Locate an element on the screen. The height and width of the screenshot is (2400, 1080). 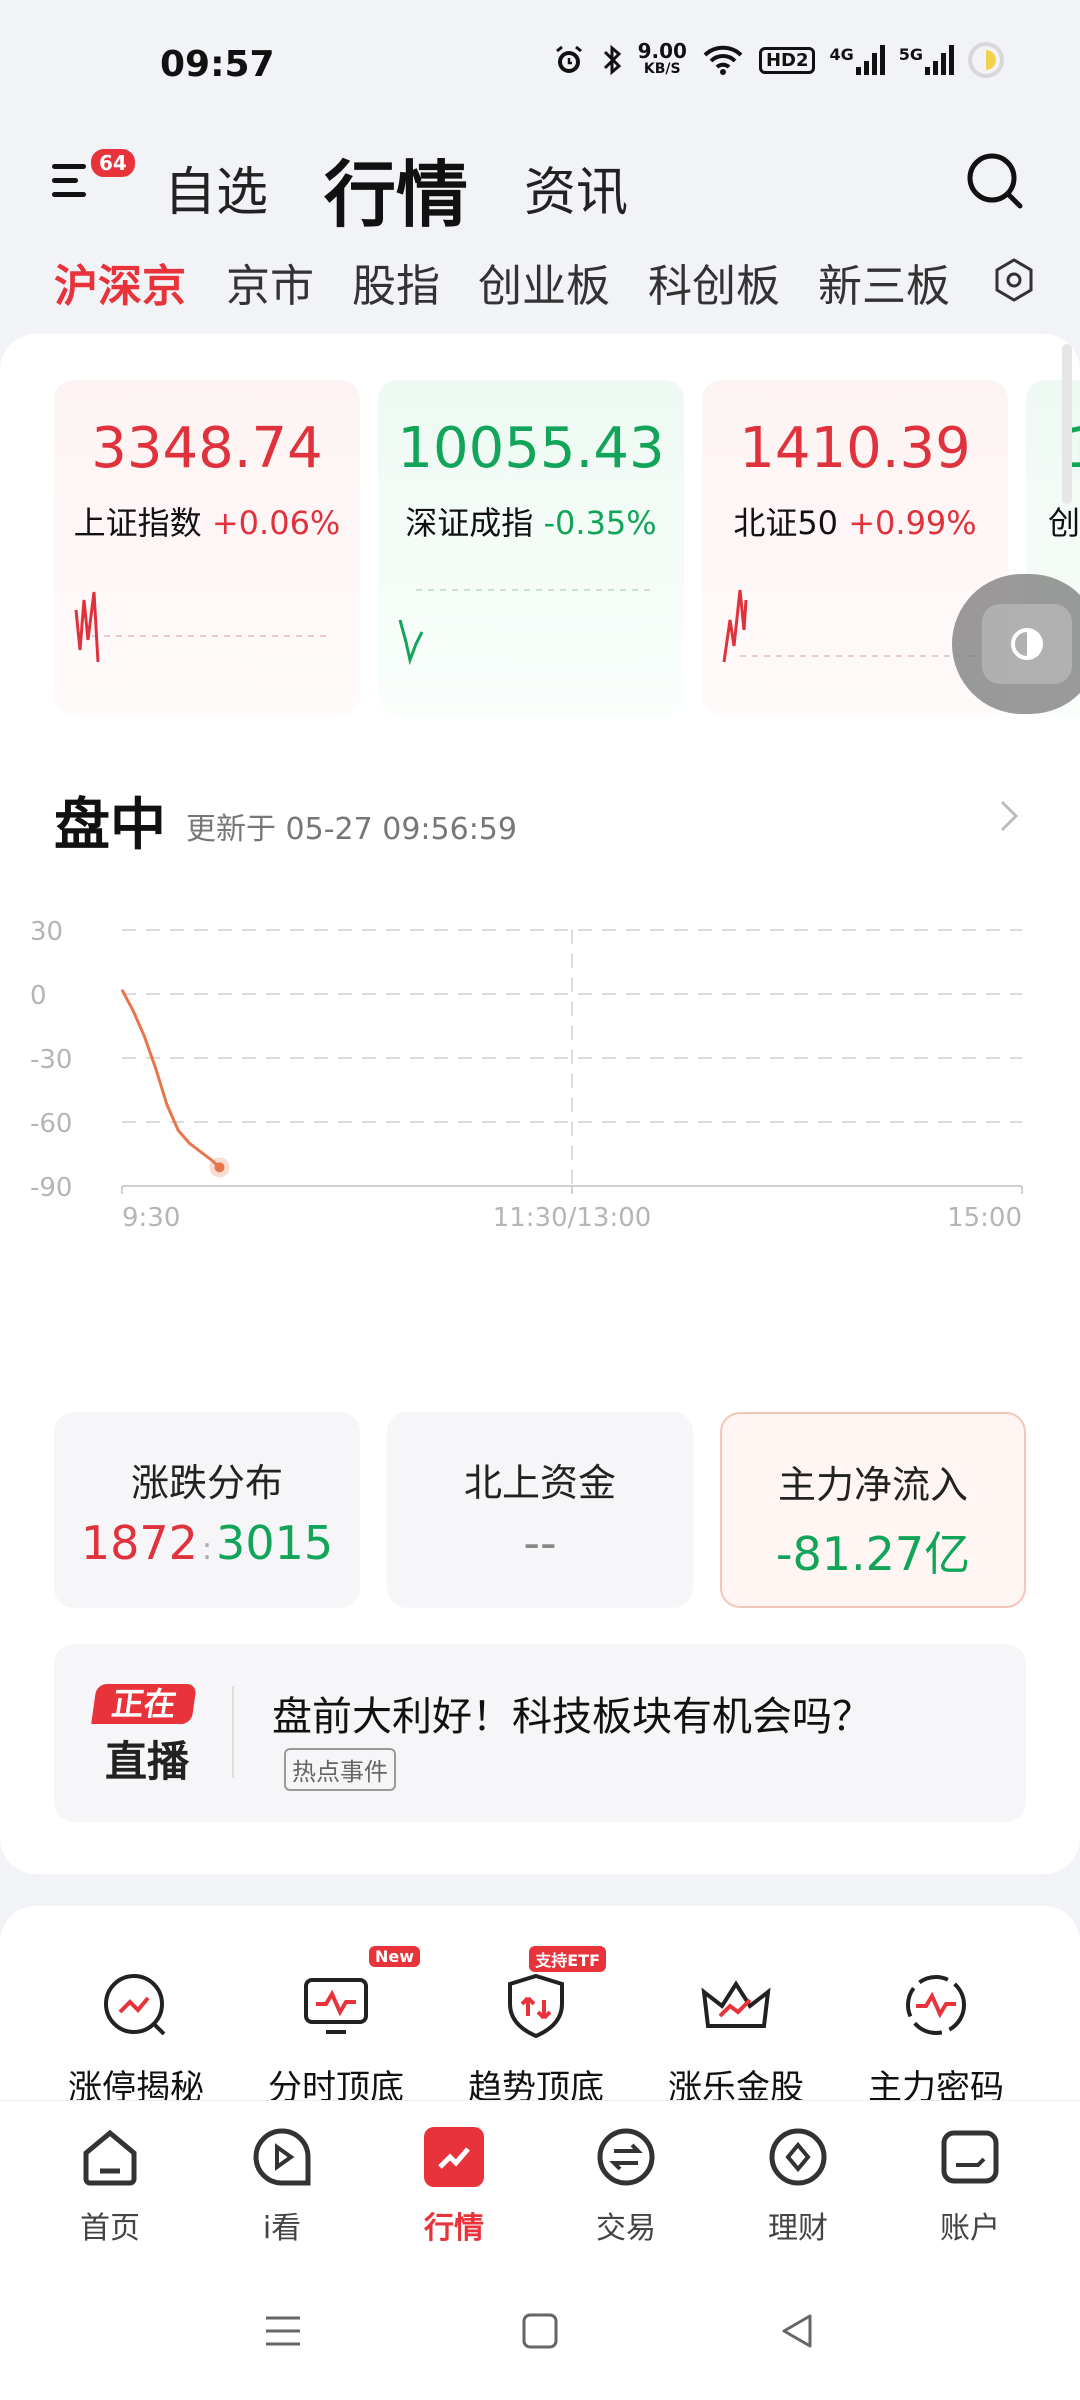
bluetooth-icon is located at coordinates (612, 60).